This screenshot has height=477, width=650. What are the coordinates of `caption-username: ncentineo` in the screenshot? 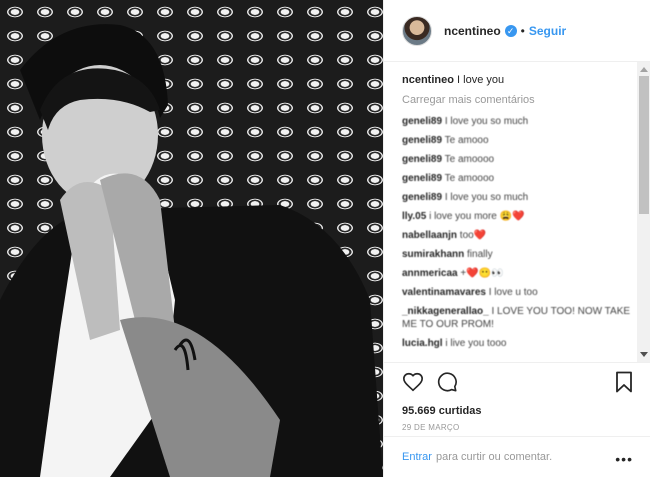 It's located at (428, 80).